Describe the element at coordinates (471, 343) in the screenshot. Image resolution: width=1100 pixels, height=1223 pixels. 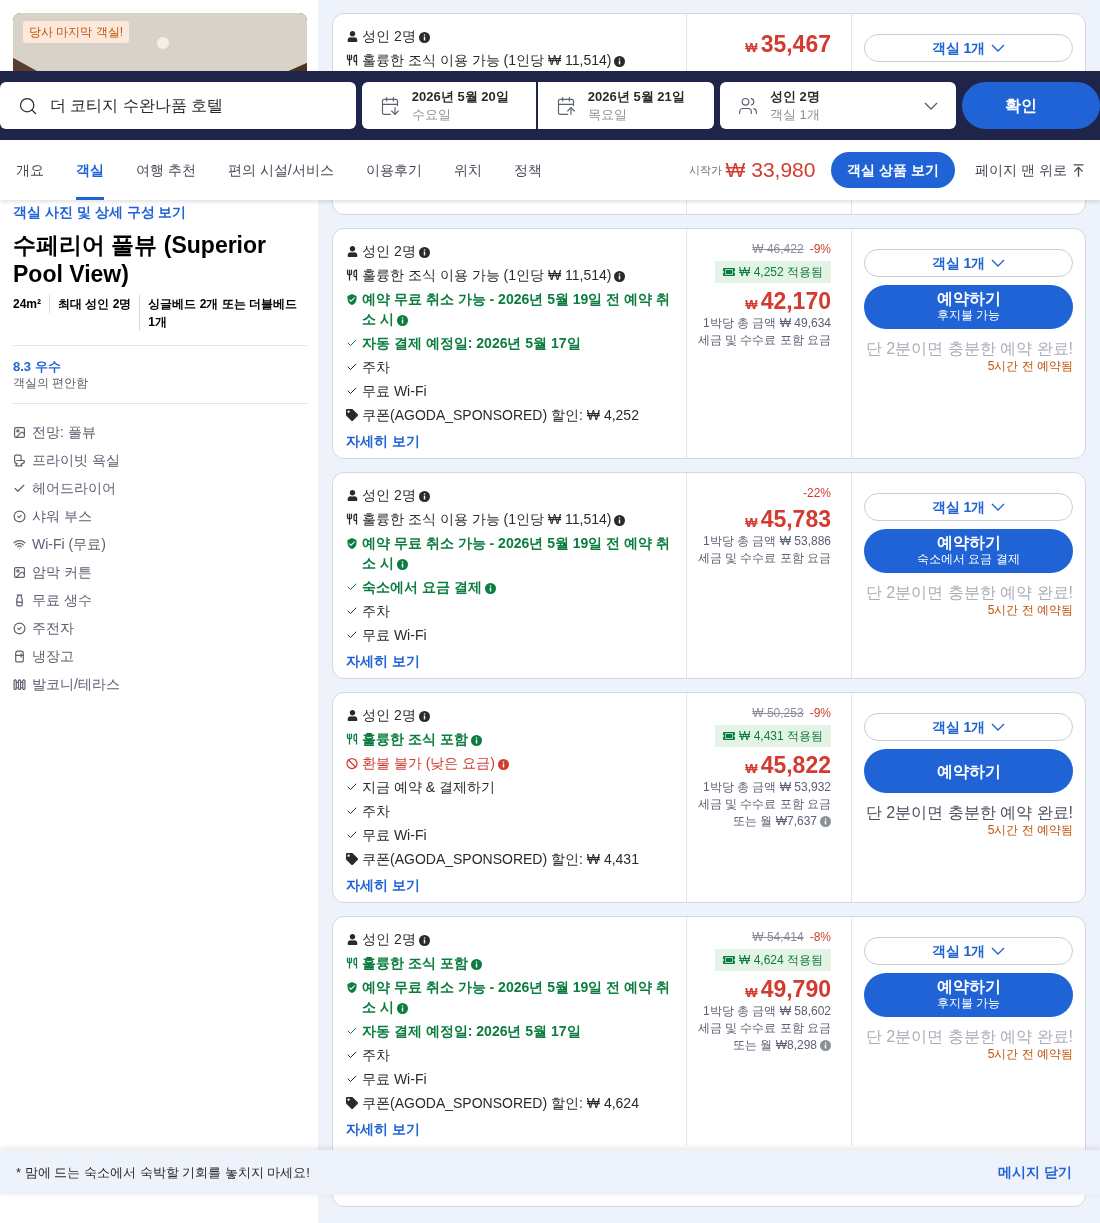
I see `offer-feature: 자동 결제 예정일: 2026년 5월 17일` at that location.